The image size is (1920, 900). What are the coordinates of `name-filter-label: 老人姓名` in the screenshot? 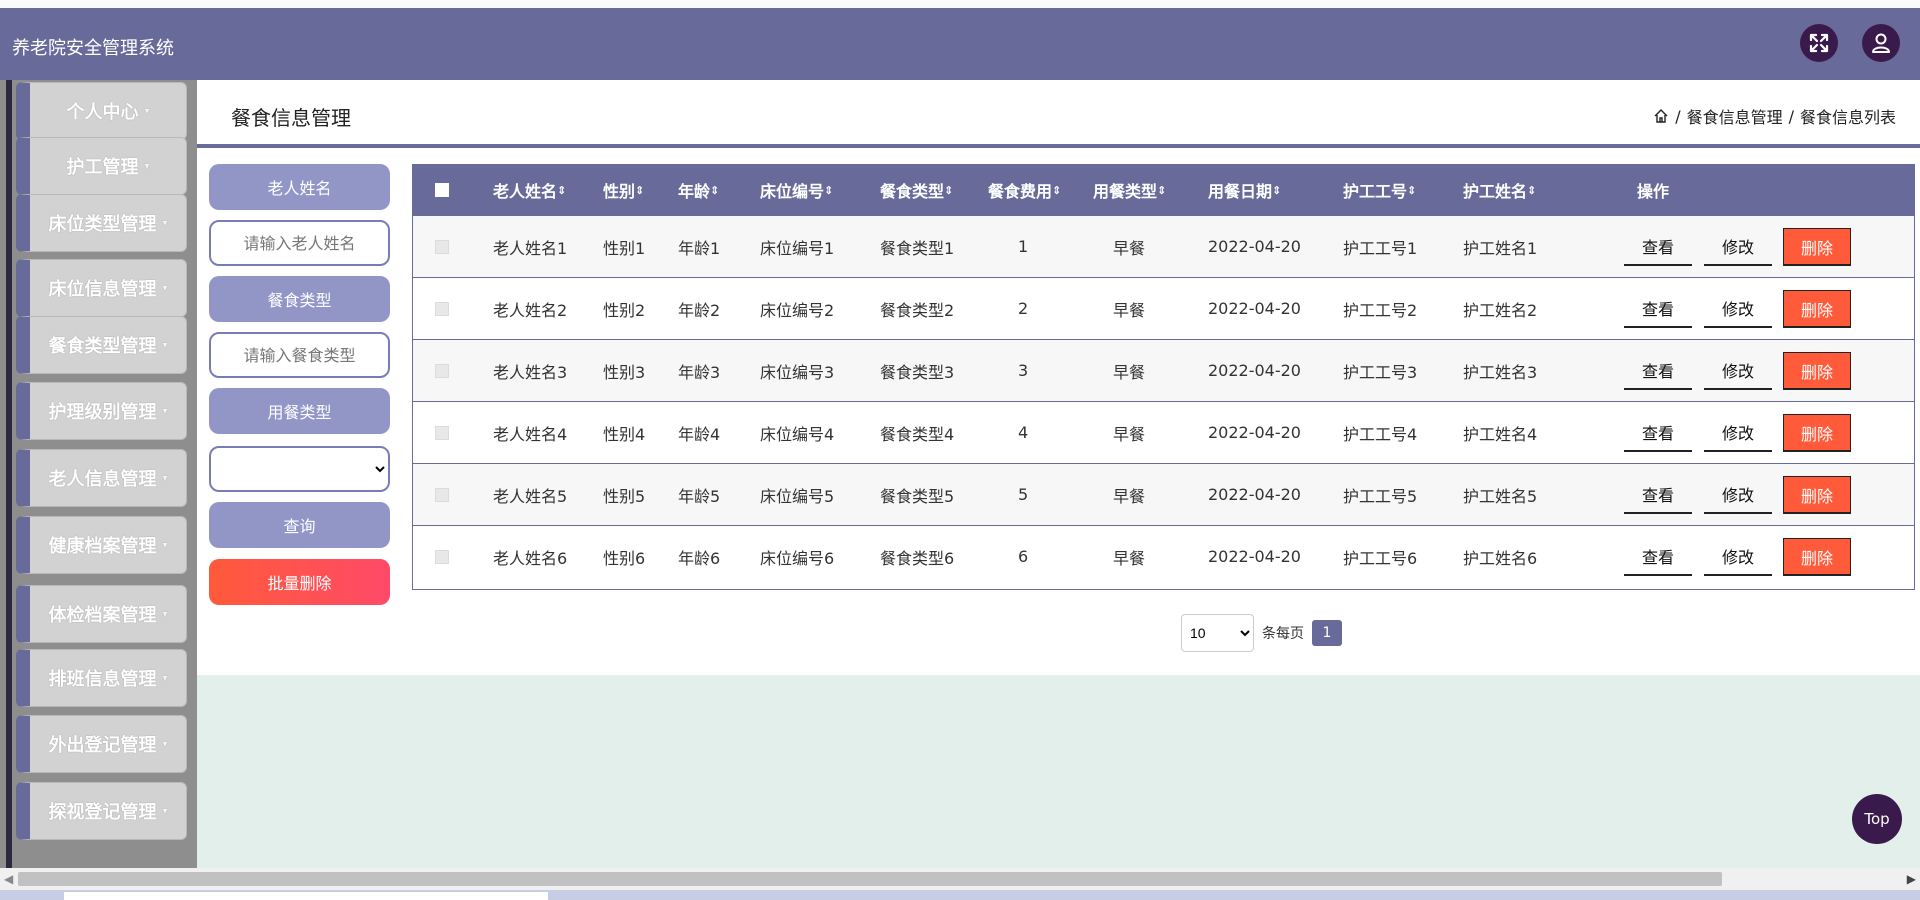 It's located at (299, 187).